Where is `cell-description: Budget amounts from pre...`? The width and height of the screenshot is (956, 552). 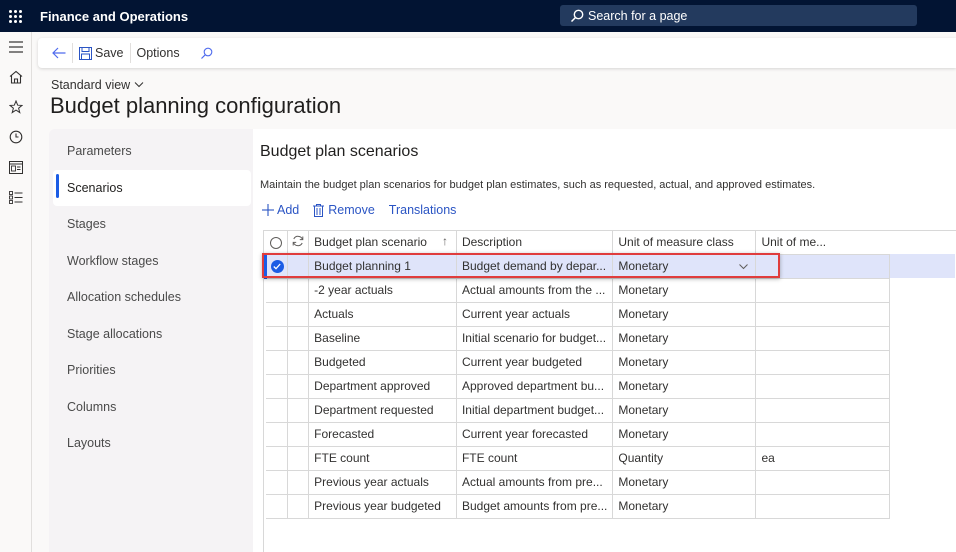 cell-description: Budget amounts from pre... is located at coordinates (535, 506).